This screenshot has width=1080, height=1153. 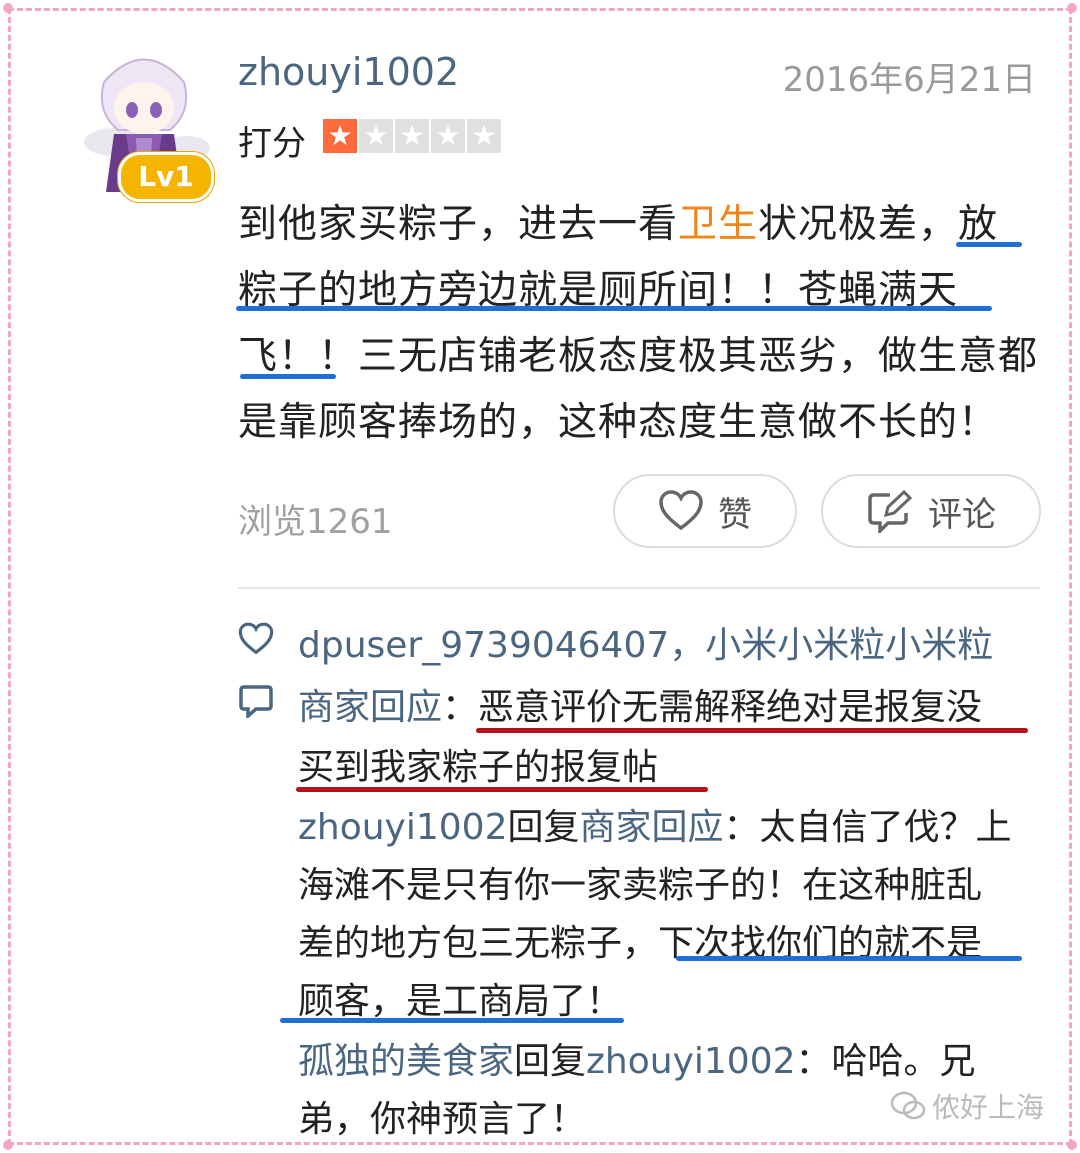 I want to click on merchant-name: 商家回应, so click(x=370, y=707).